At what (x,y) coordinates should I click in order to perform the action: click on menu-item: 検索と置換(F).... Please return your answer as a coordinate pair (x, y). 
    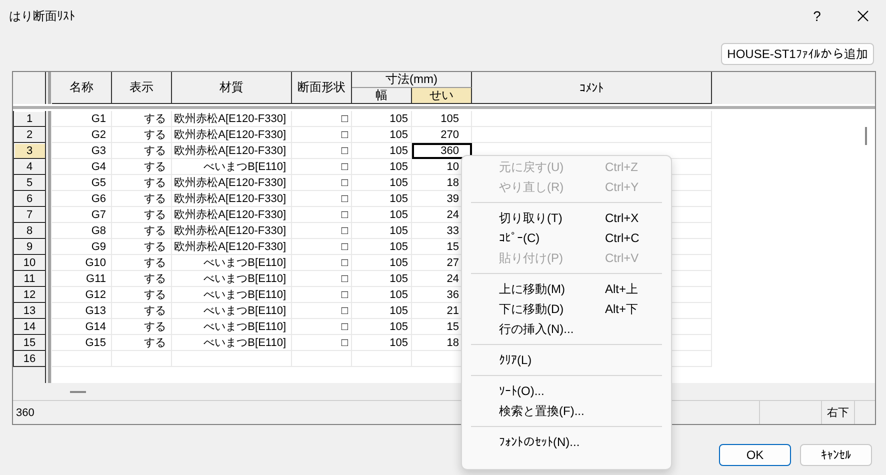
    Looking at the image, I should click on (566, 411).